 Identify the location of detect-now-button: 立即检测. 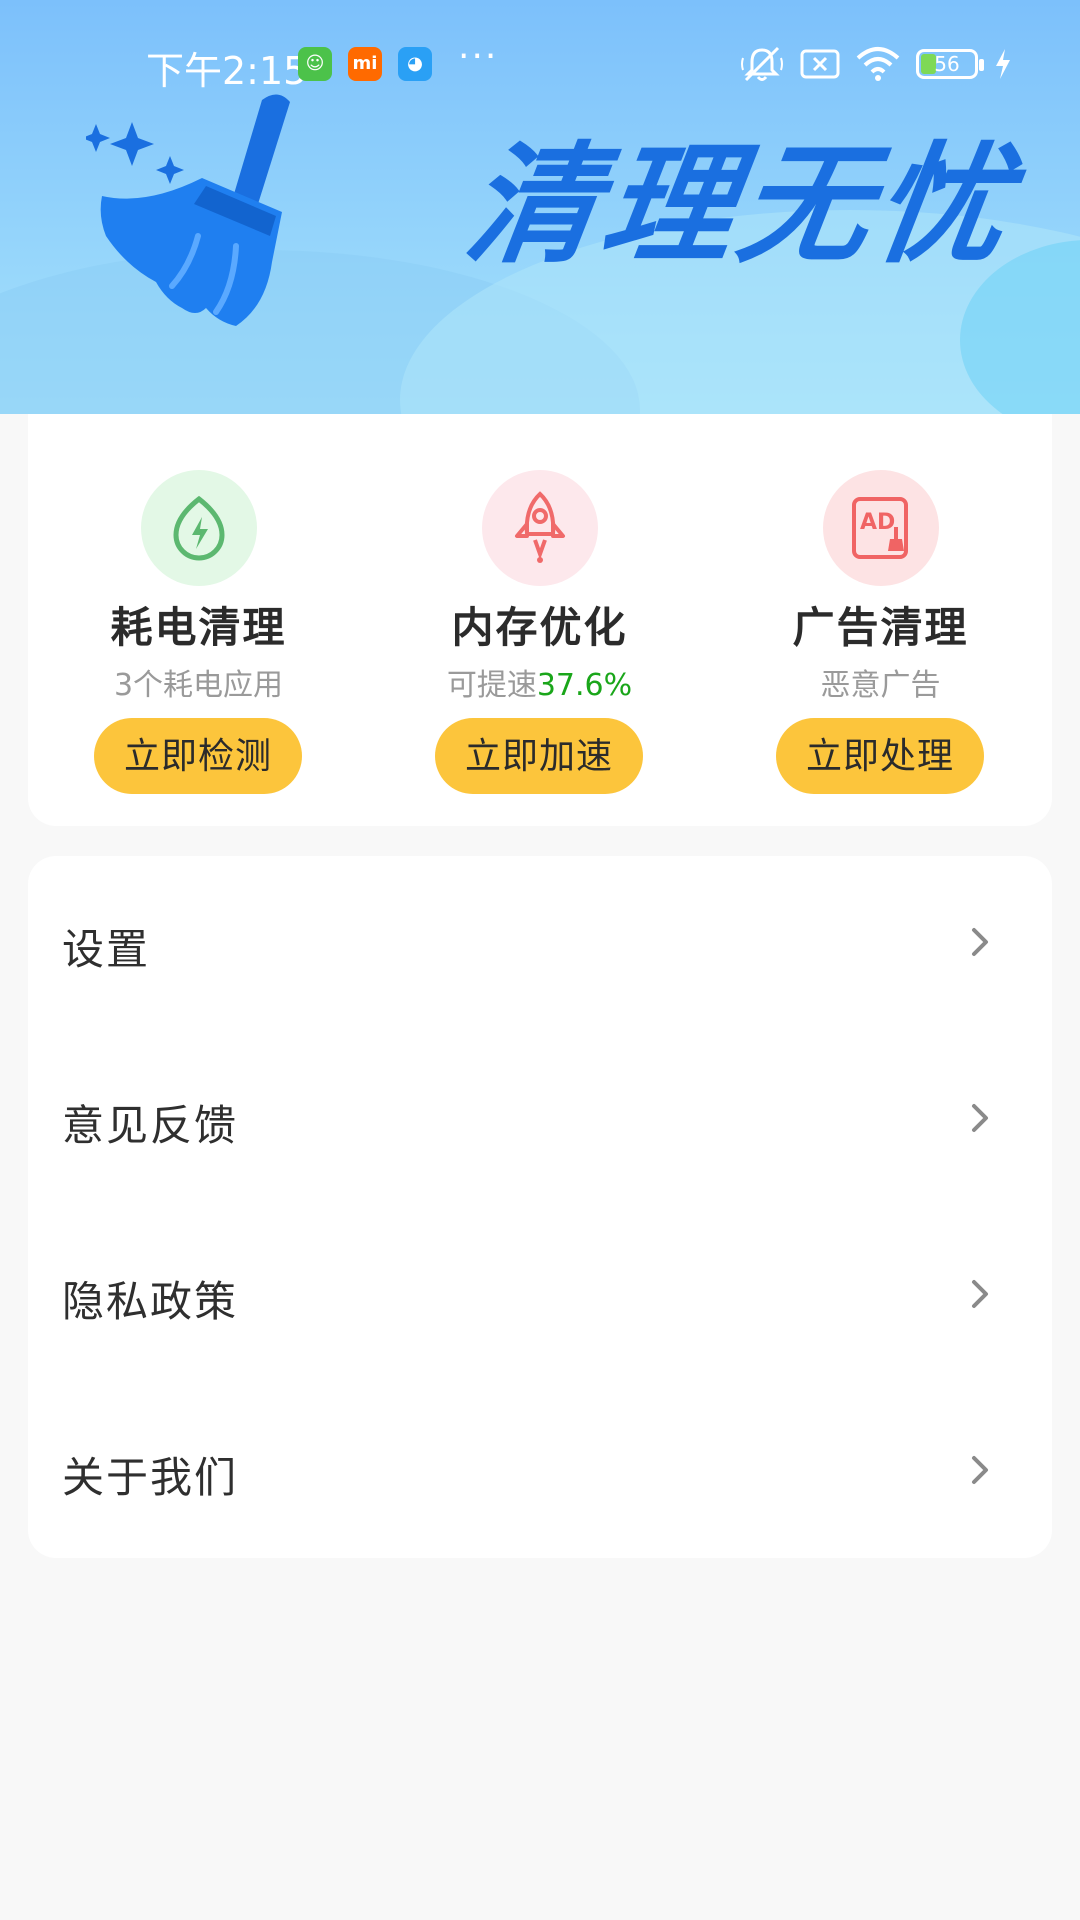
(198, 756).